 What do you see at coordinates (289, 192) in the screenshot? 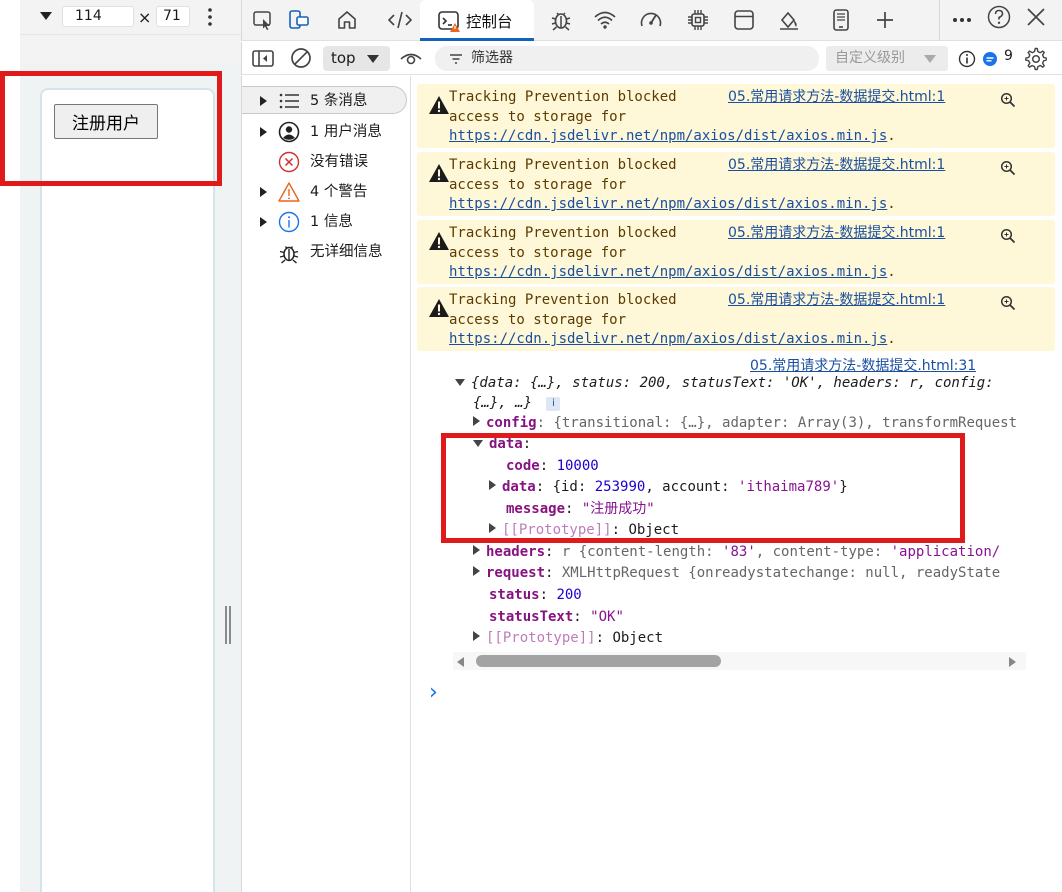
I see `warning-icon` at bounding box center [289, 192].